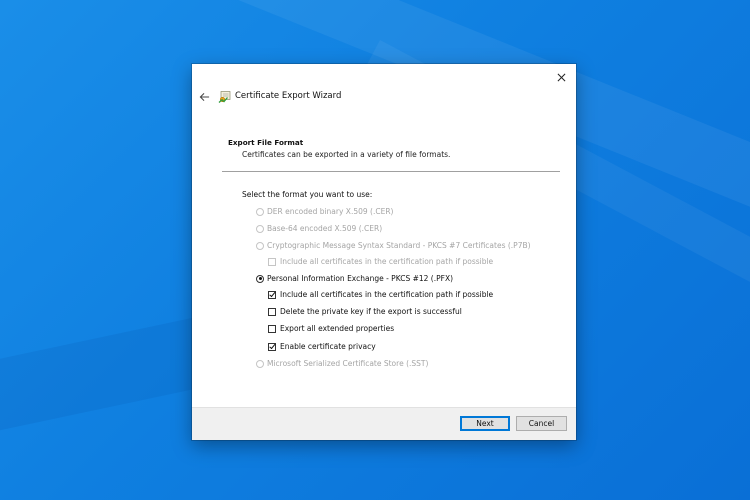 This screenshot has height=500, width=750. What do you see at coordinates (384, 423) in the screenshot?
I see `wizard-footer: Next Cancel` at bounding box center [384, 423].